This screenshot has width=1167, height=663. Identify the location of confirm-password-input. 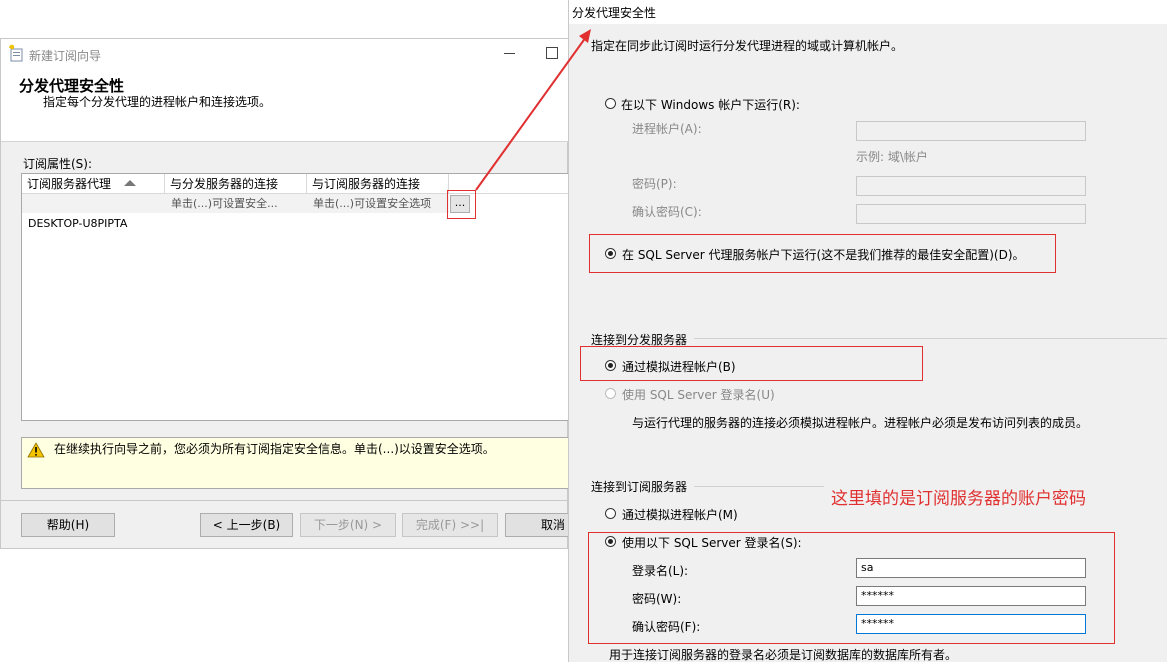
(971, 214).